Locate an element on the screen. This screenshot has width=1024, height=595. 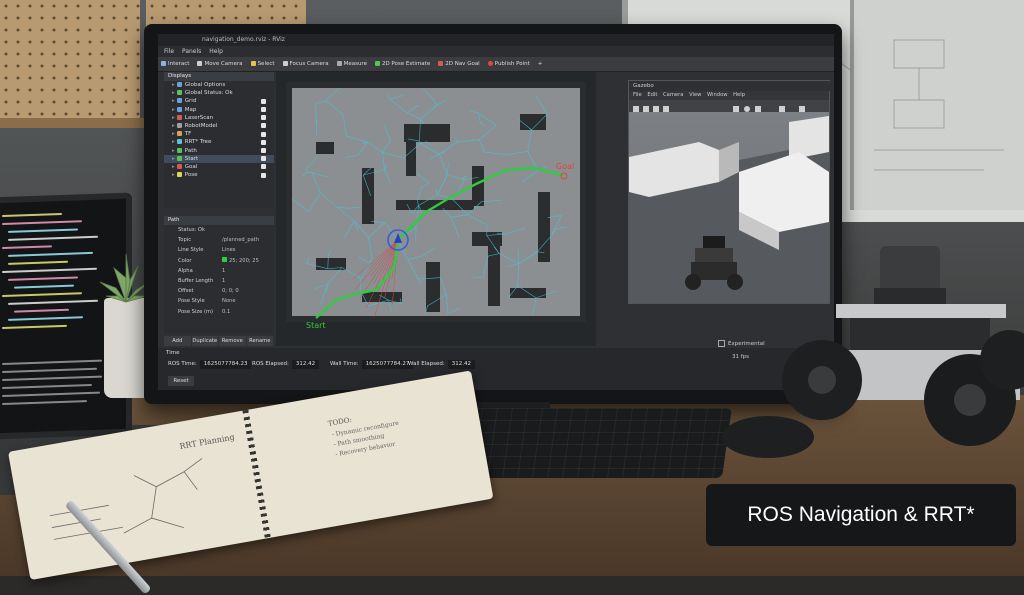
display-item-label: Path is located at coordinates (191, 151).